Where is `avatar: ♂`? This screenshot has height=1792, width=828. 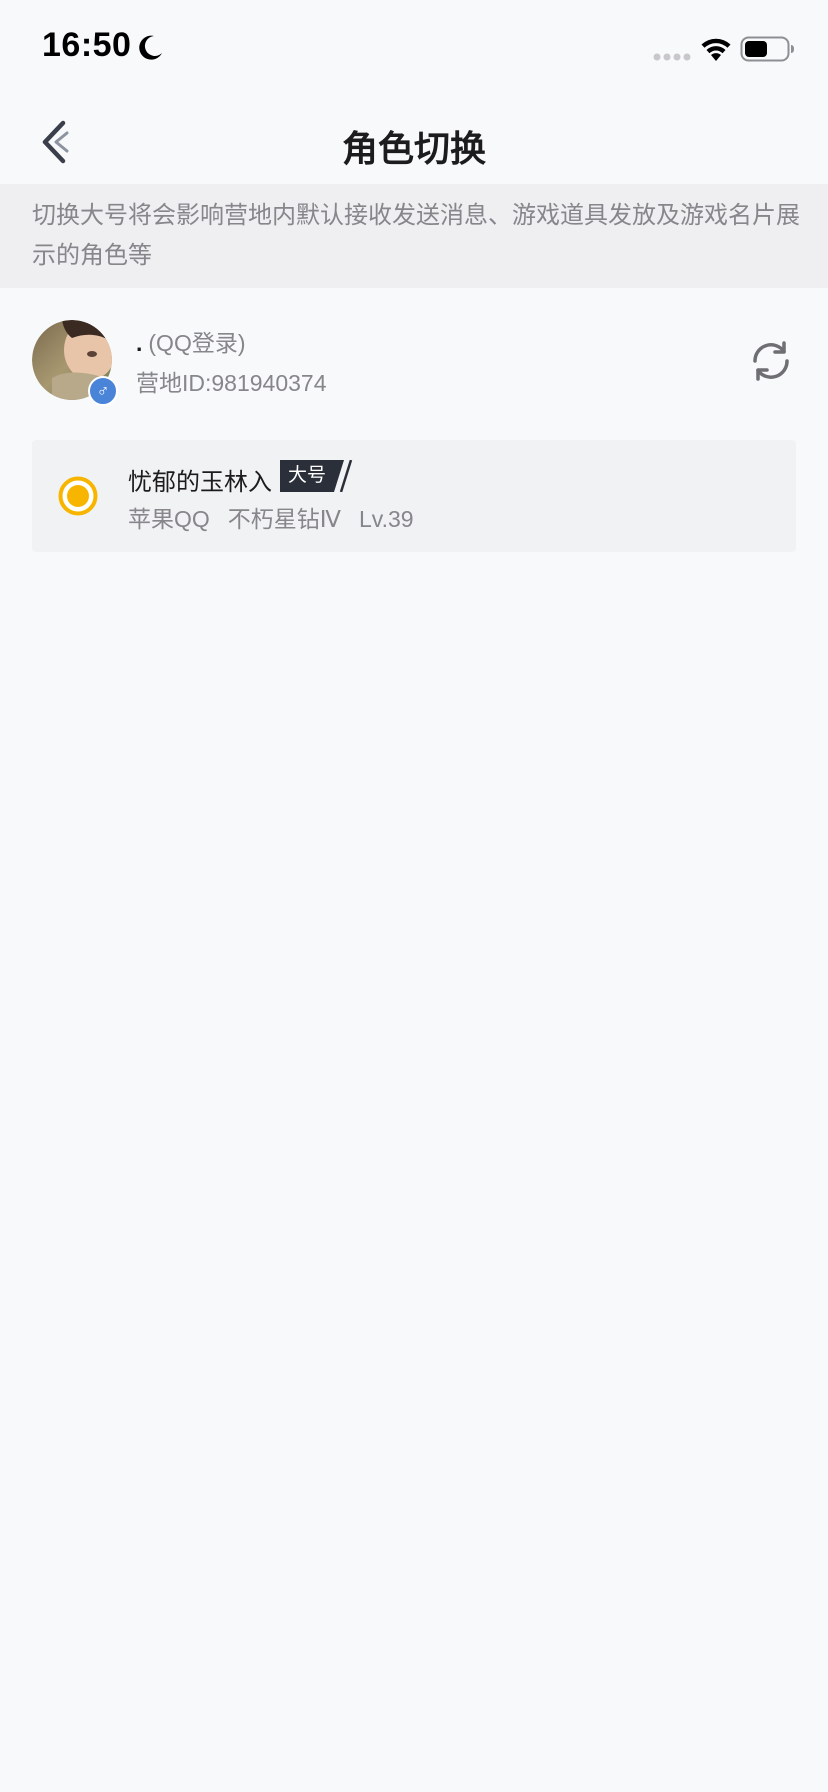
avatar: ♂ is located at coordinates (75, 363).